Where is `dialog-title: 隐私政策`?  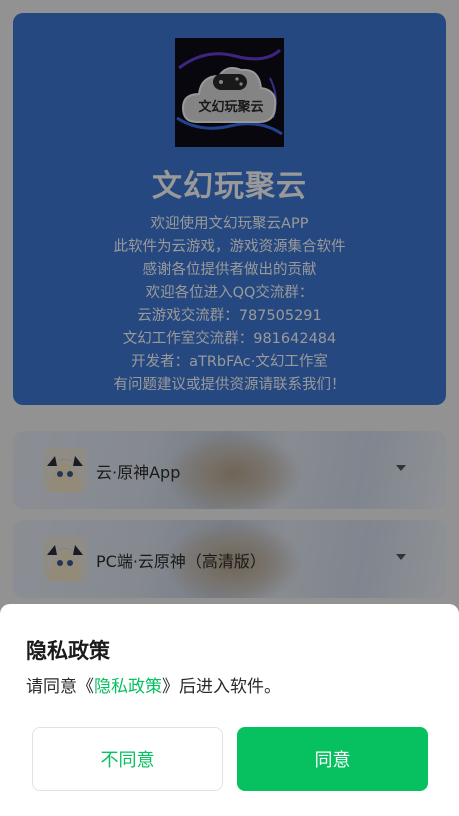 dialog-title: 隐私政策 is located at coordinates (68, 651).